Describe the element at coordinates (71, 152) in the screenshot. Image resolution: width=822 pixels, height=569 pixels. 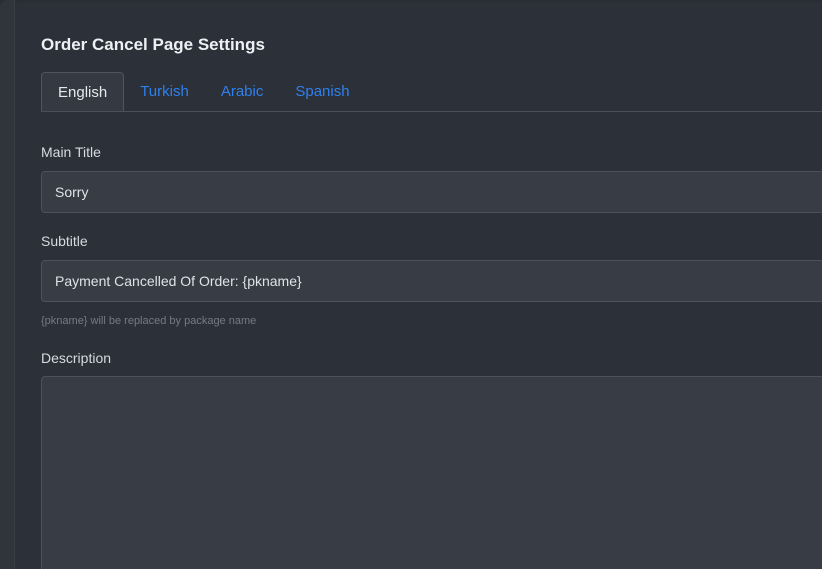
I see `main-title-label: Main Title` at that location.